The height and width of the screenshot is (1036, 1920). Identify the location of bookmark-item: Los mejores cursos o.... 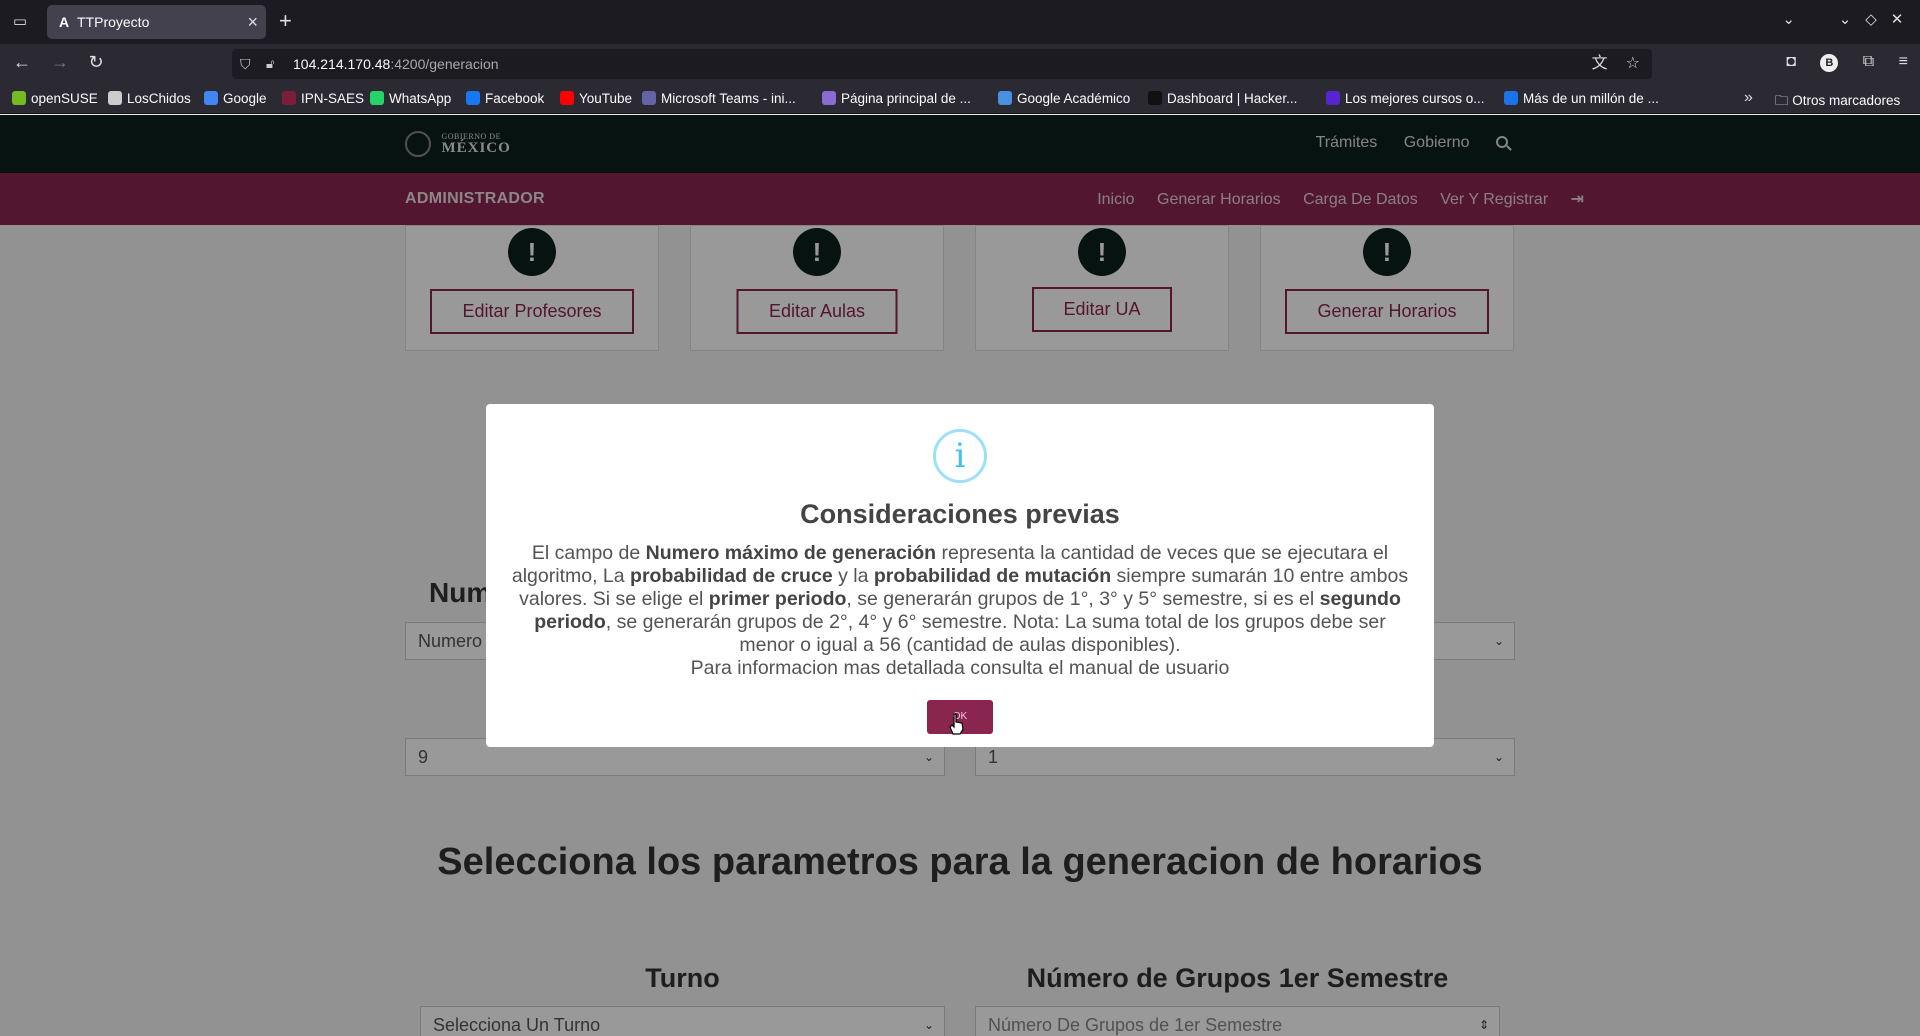
(1405, 98).